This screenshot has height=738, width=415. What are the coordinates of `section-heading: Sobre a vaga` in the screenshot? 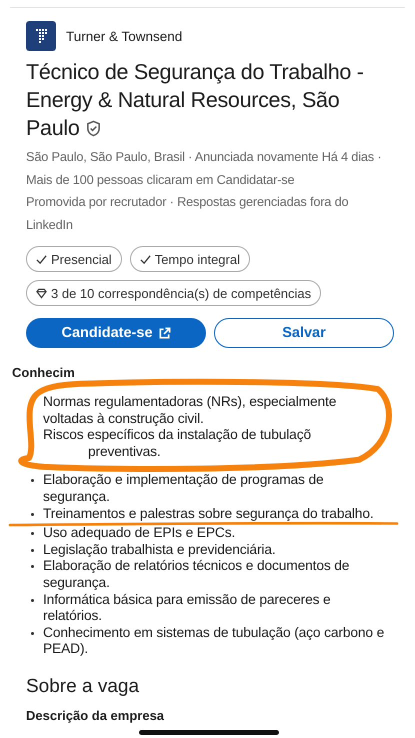 It's located at (83, 687).